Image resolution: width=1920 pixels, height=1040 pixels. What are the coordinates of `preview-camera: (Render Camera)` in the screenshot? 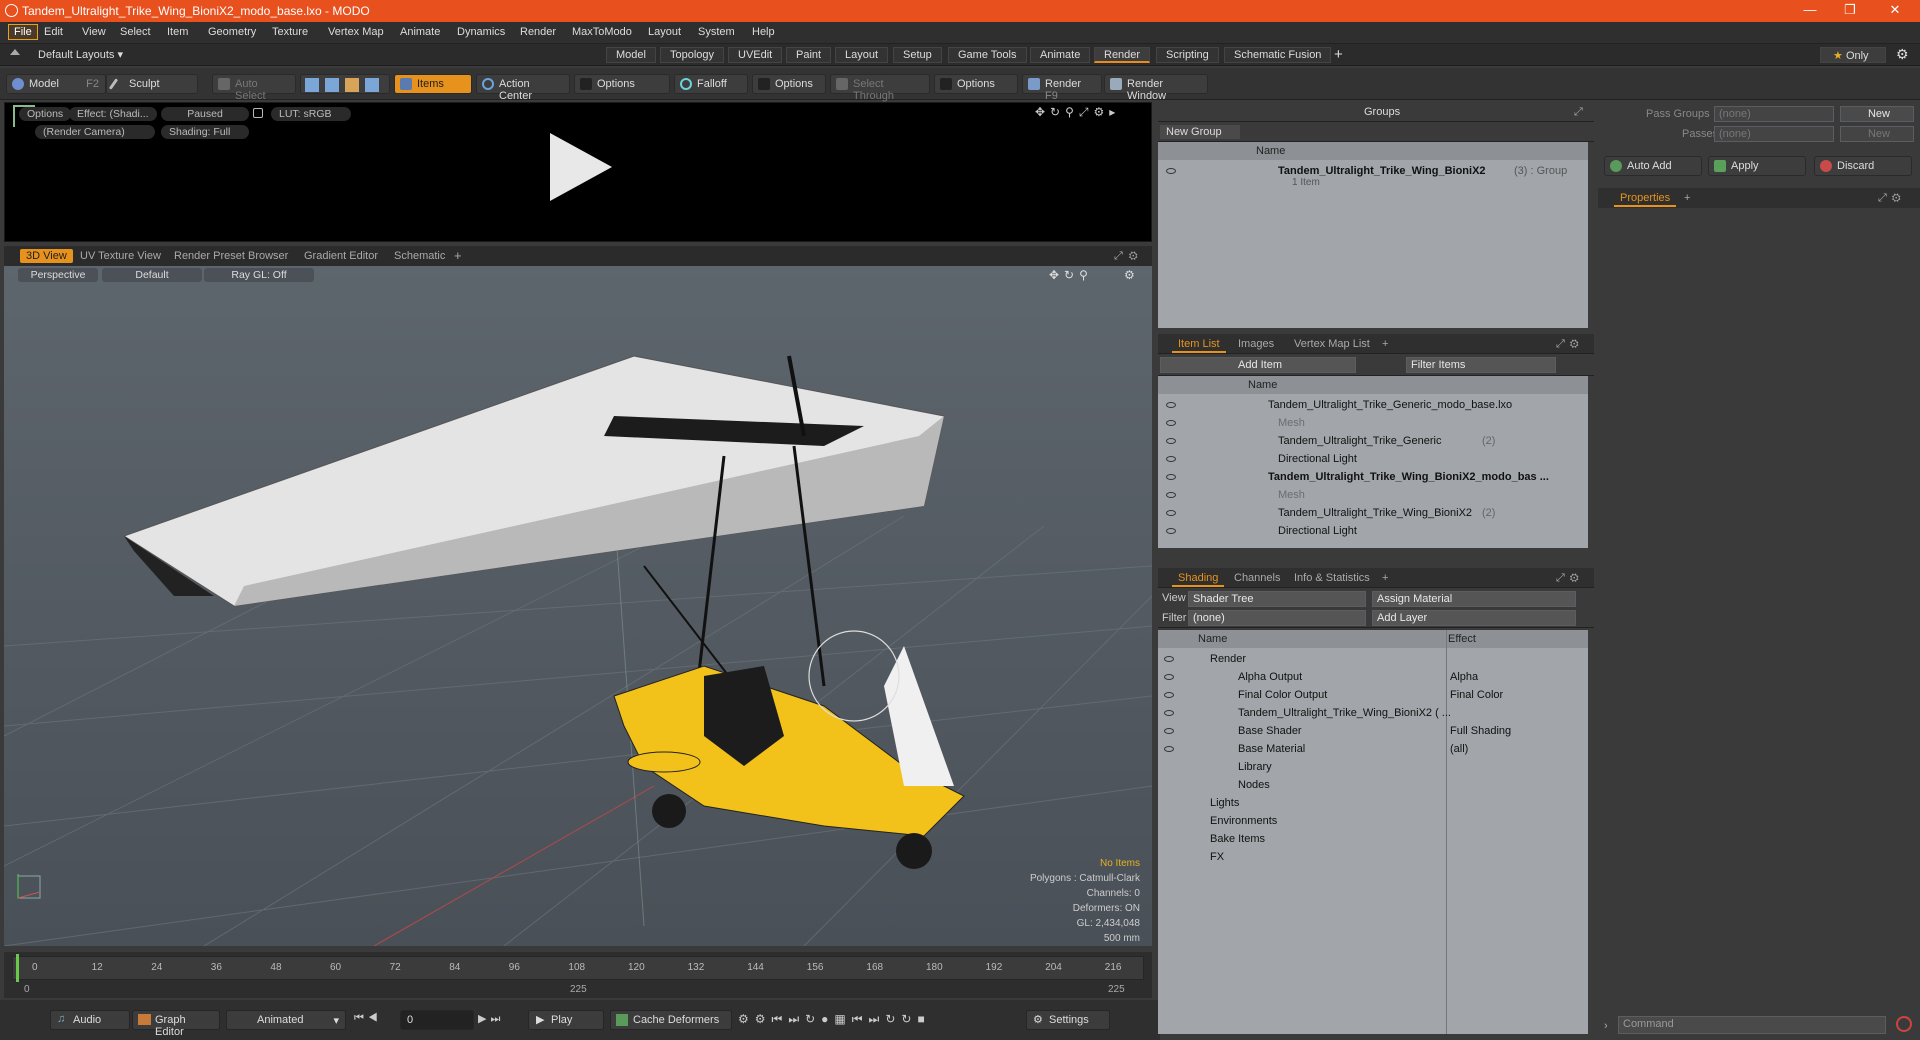 It's located at (95, 132).